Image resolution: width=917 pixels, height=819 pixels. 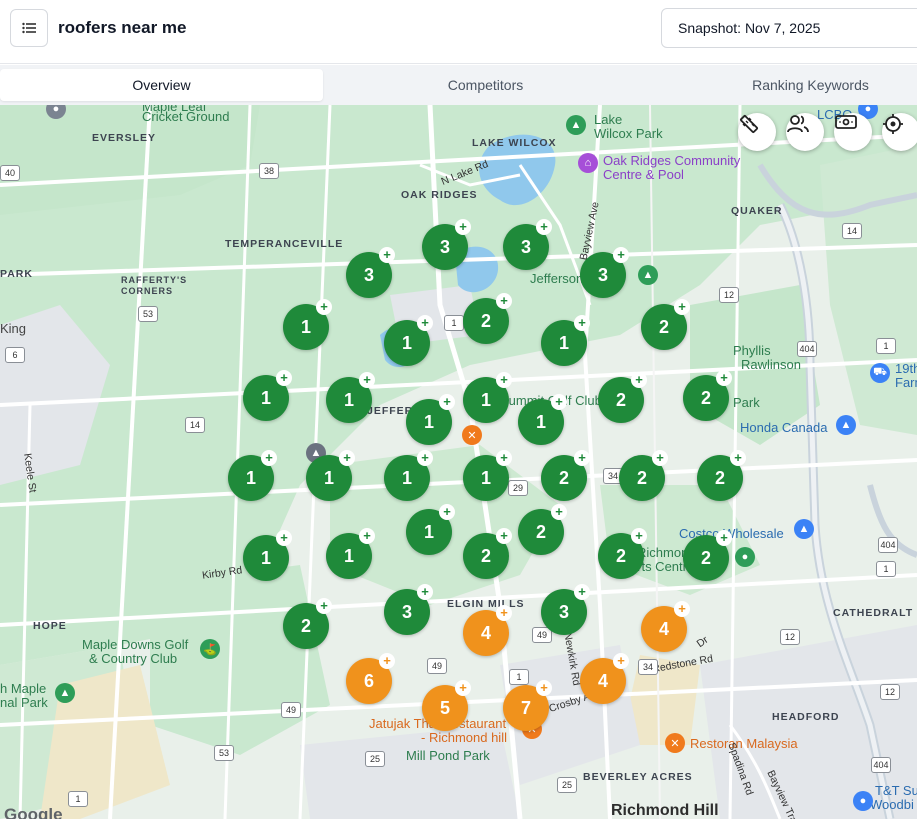 I want to click on rank-marker: 5 +, so click(x=446, y=705).